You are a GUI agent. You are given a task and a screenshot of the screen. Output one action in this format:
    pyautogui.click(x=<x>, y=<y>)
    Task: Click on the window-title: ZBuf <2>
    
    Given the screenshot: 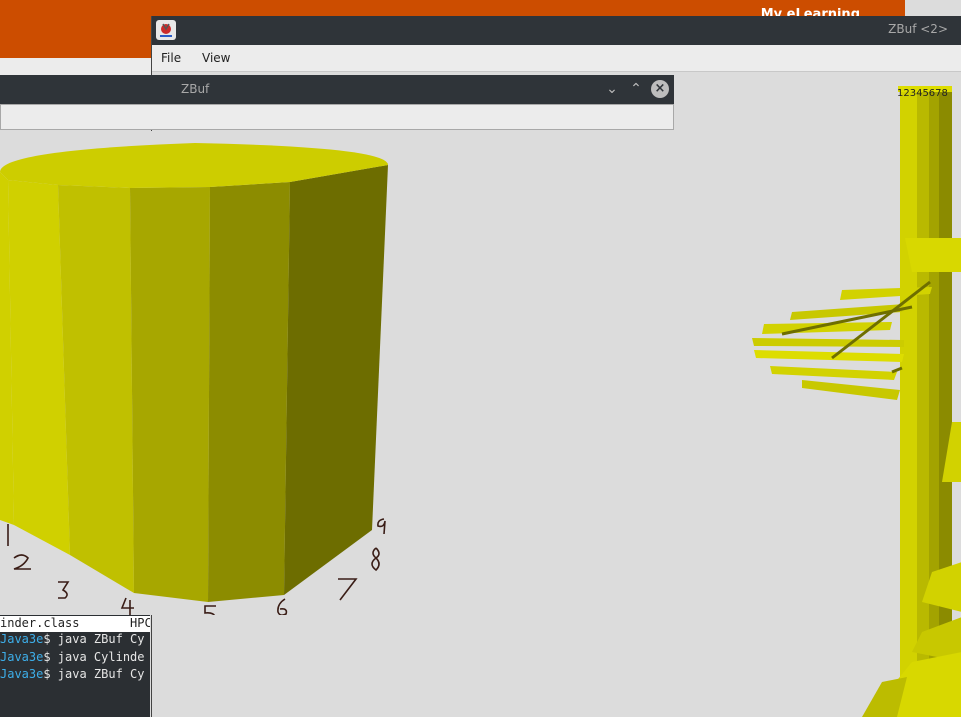 What is the action you would take?
    pyautogui.click(x=918, y=29)
    